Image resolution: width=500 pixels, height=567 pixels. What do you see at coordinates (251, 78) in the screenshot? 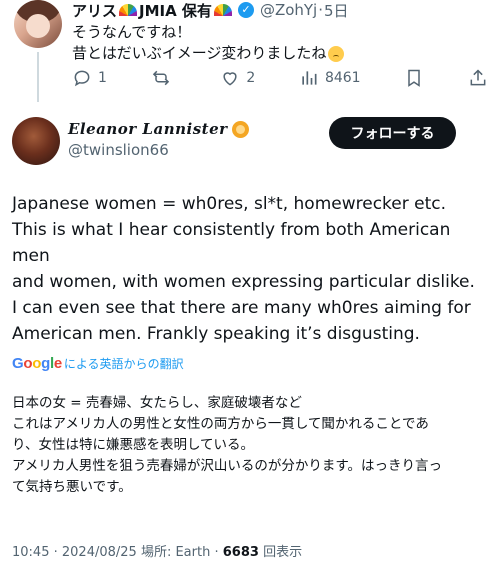
I see `like-count: 2` at bounding box center [251, 78].